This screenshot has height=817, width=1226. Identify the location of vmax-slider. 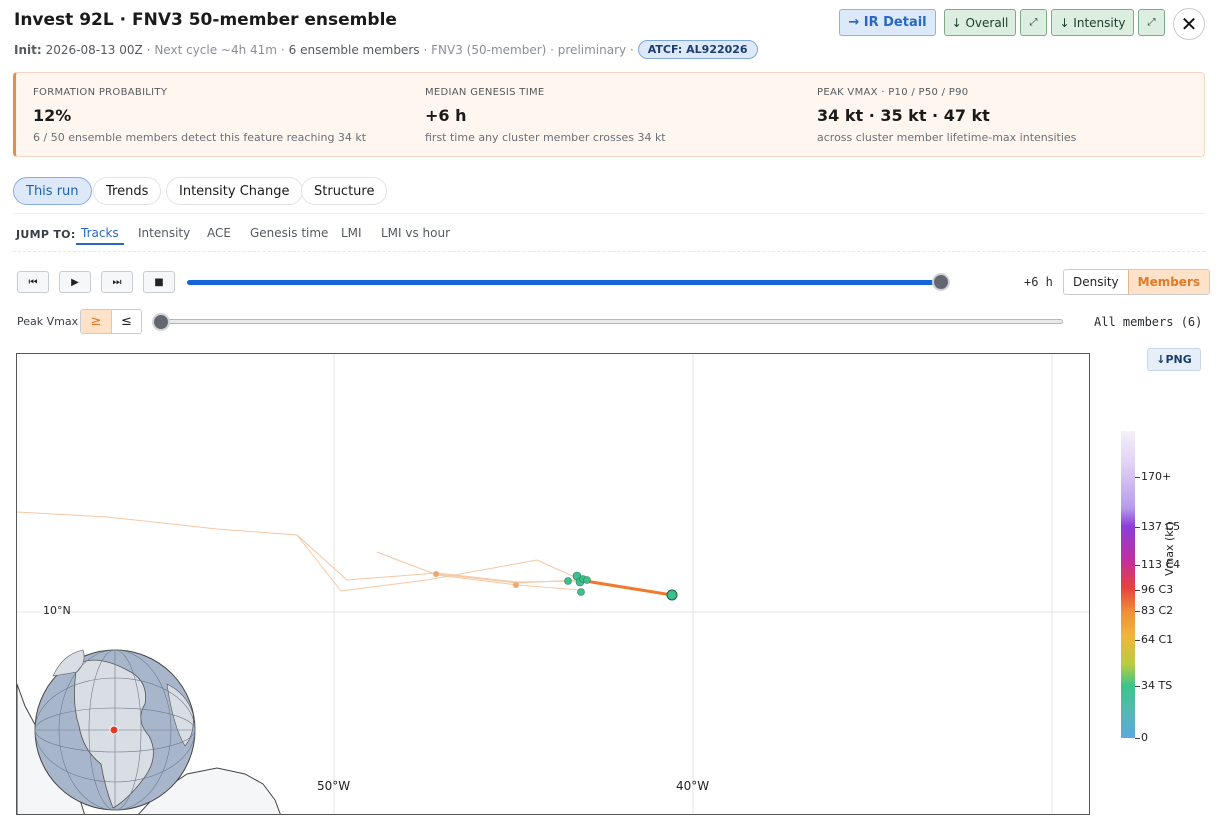
(611, 321).